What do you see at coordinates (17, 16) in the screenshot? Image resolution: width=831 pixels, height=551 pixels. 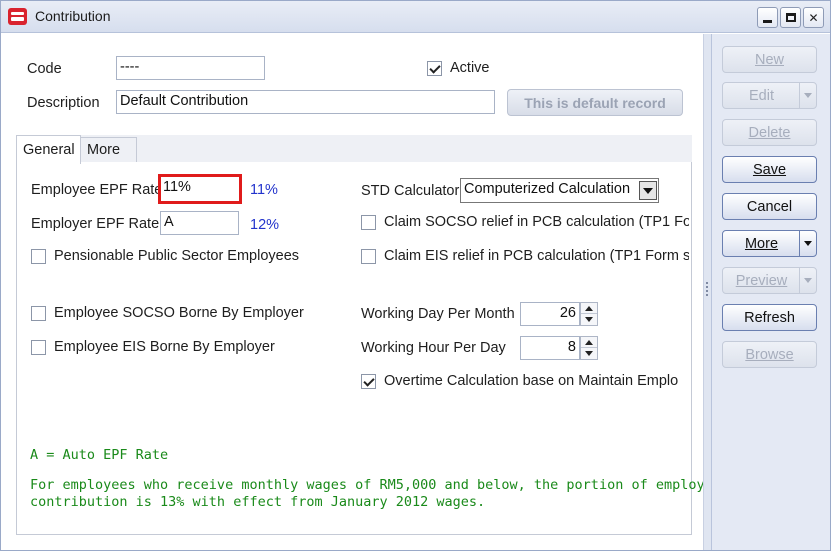 I see `app-logo-icon` at bounding box center [17, 16].